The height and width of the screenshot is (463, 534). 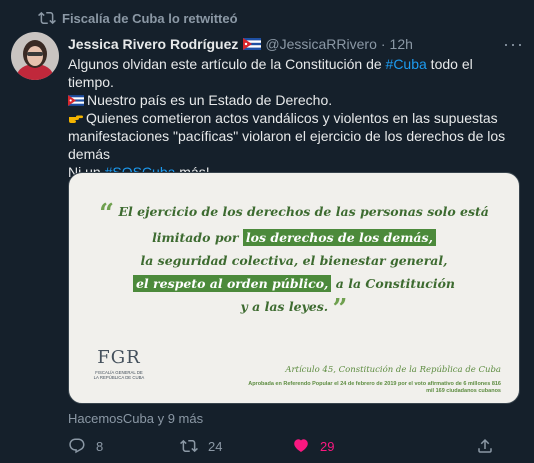 I want to click on tweet-time: 12h, so click(x=401, y=44).